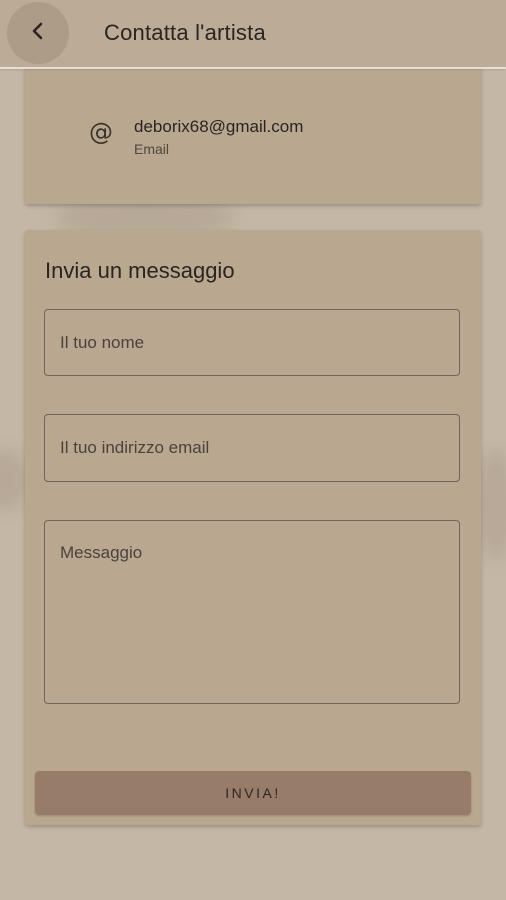  I want to click on name-input, so click(252, 342).